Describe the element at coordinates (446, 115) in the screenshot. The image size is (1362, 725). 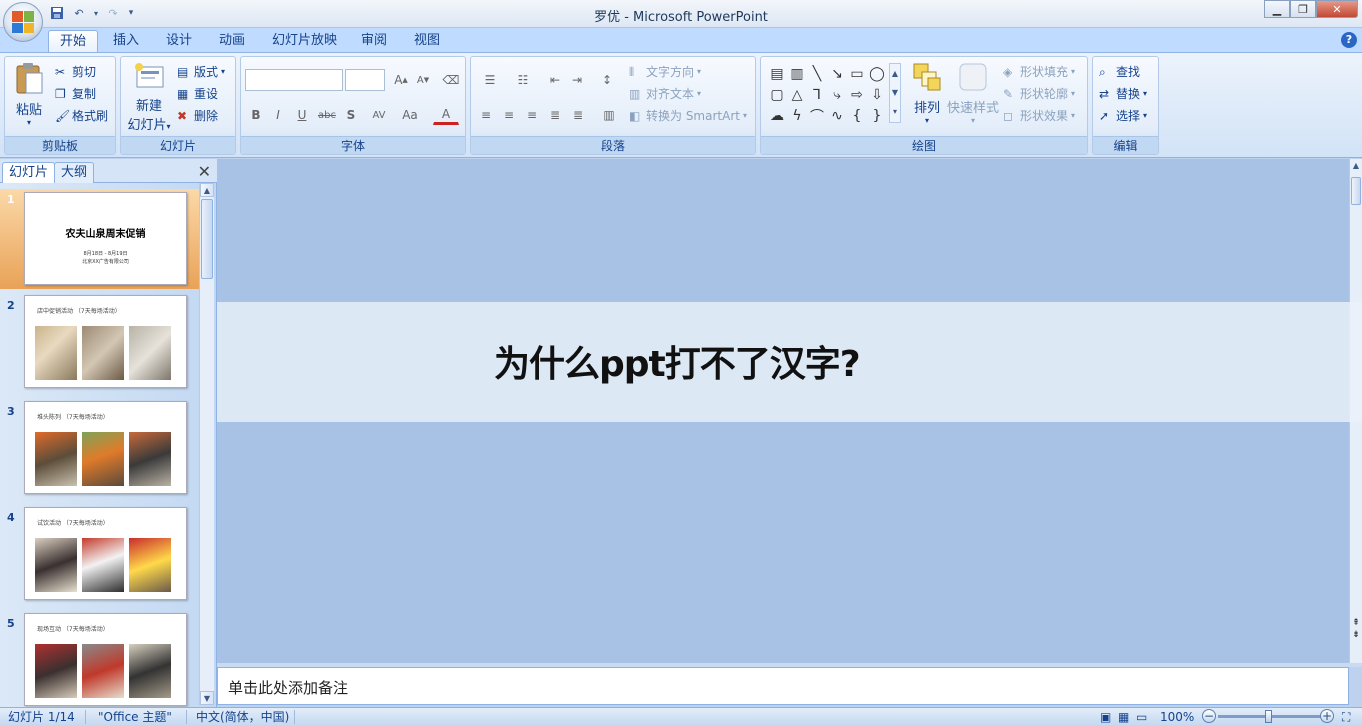
I see `font-color-button: A` at that location.